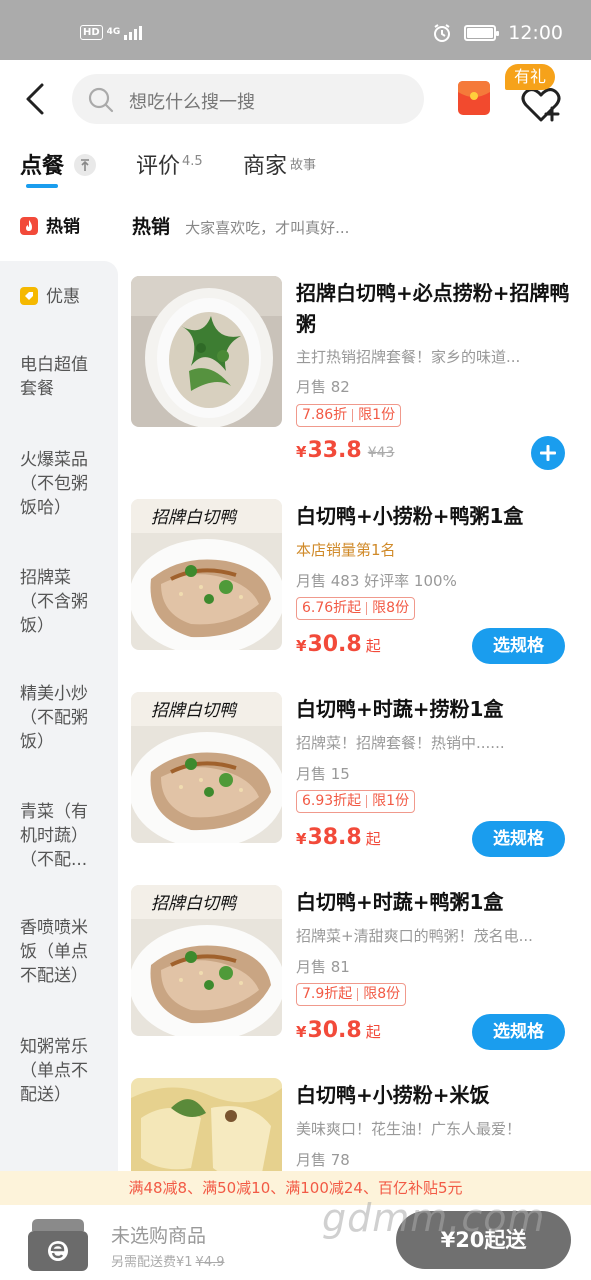 The height and width of the screenshot is (1280, 591). I want to click on item-name: 招牌白切鸭+必点捞粉+招牌鸭粥, so click(433, 308).